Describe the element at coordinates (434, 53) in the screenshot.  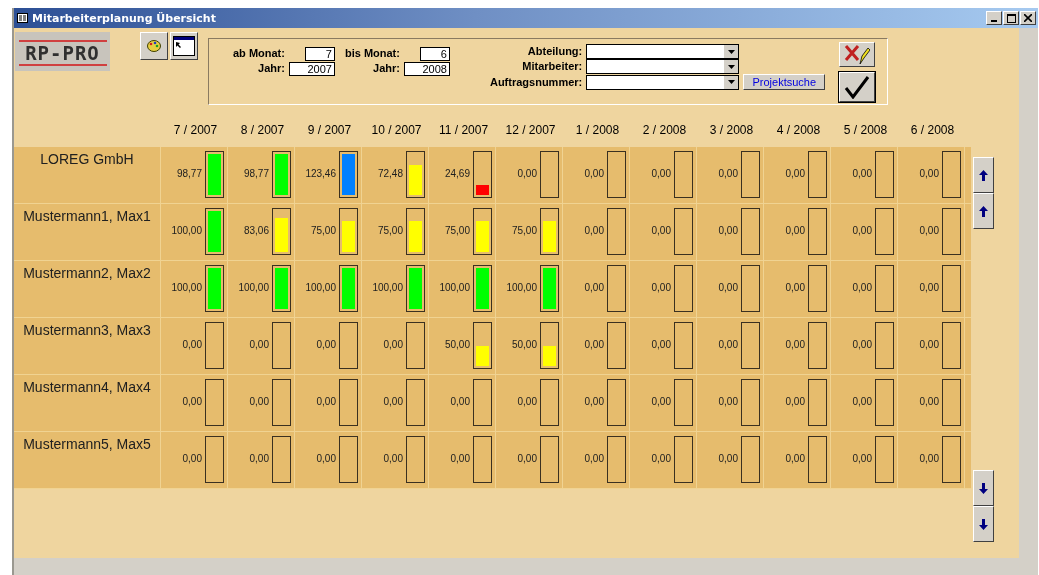
I see `month-field: 6` at that location.